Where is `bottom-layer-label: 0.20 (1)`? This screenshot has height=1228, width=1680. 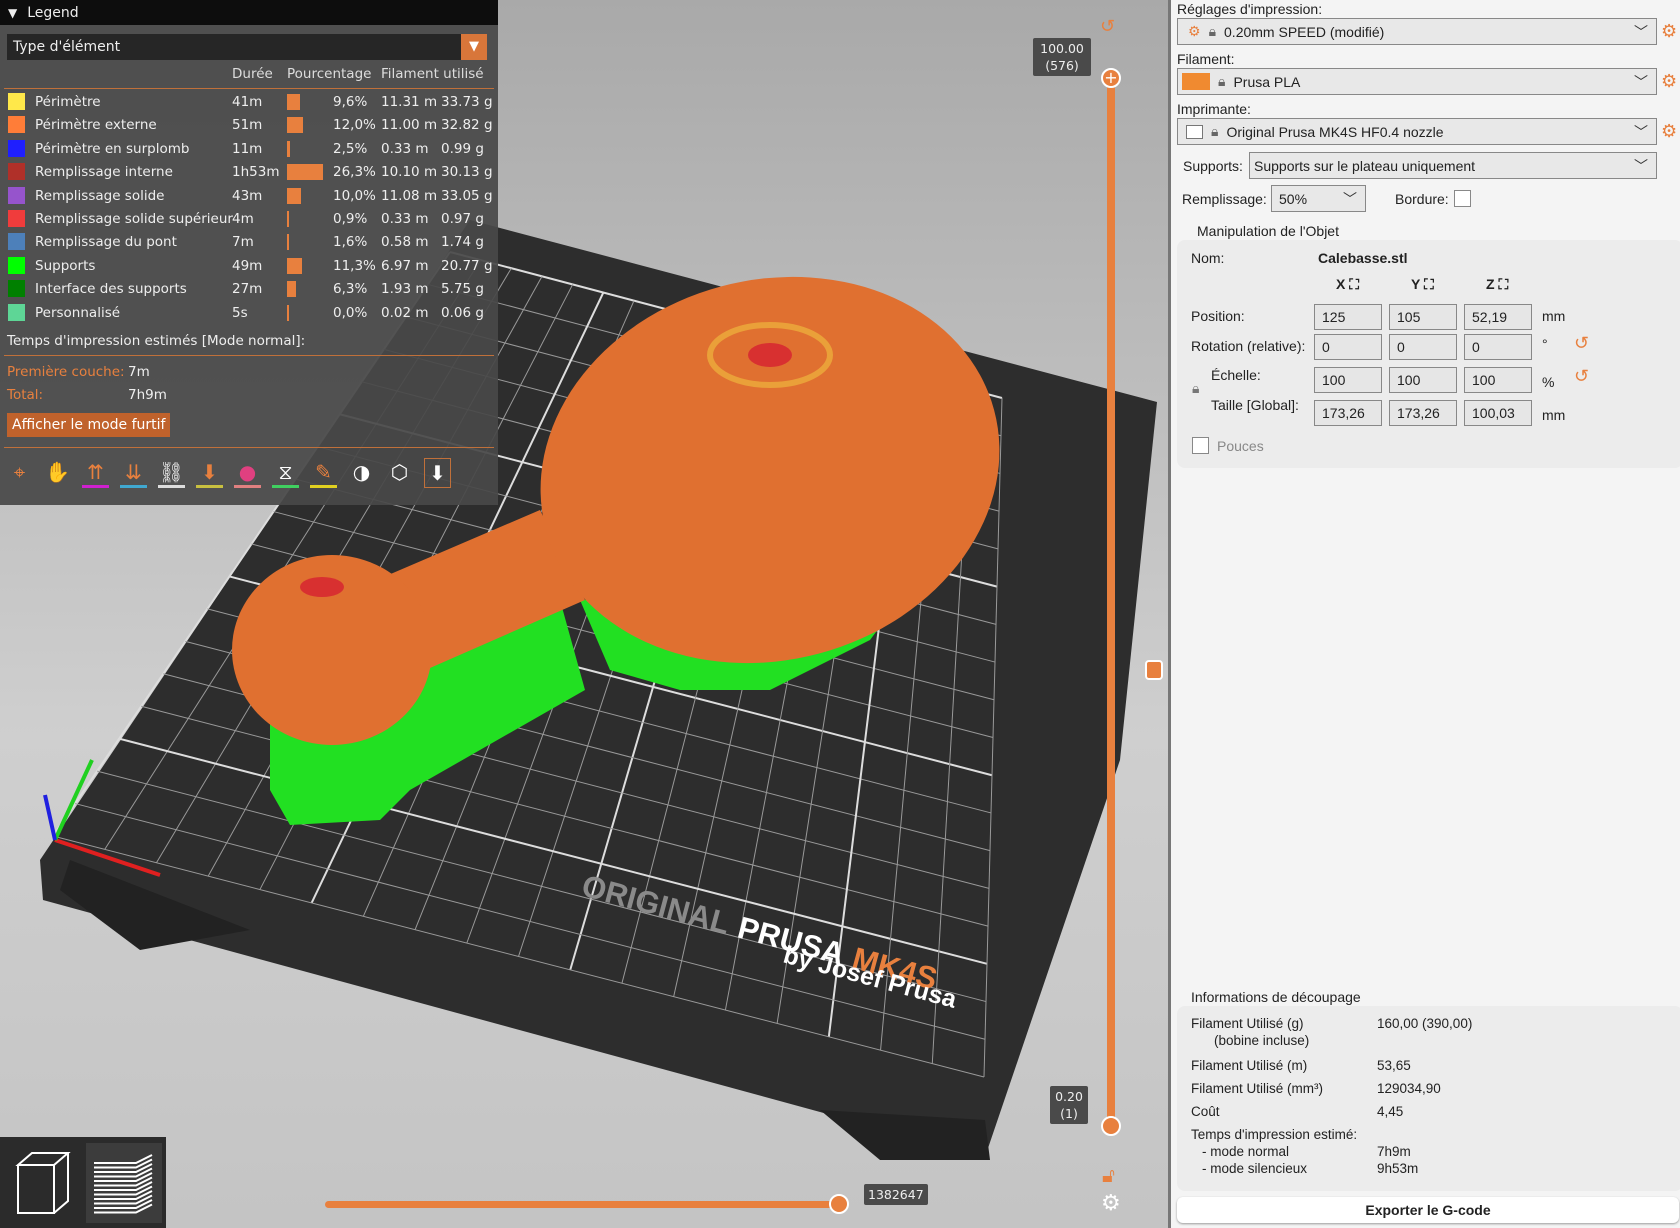
bottom-layer-label: 0.20 (1) is located at coordinates (1069, 1105).